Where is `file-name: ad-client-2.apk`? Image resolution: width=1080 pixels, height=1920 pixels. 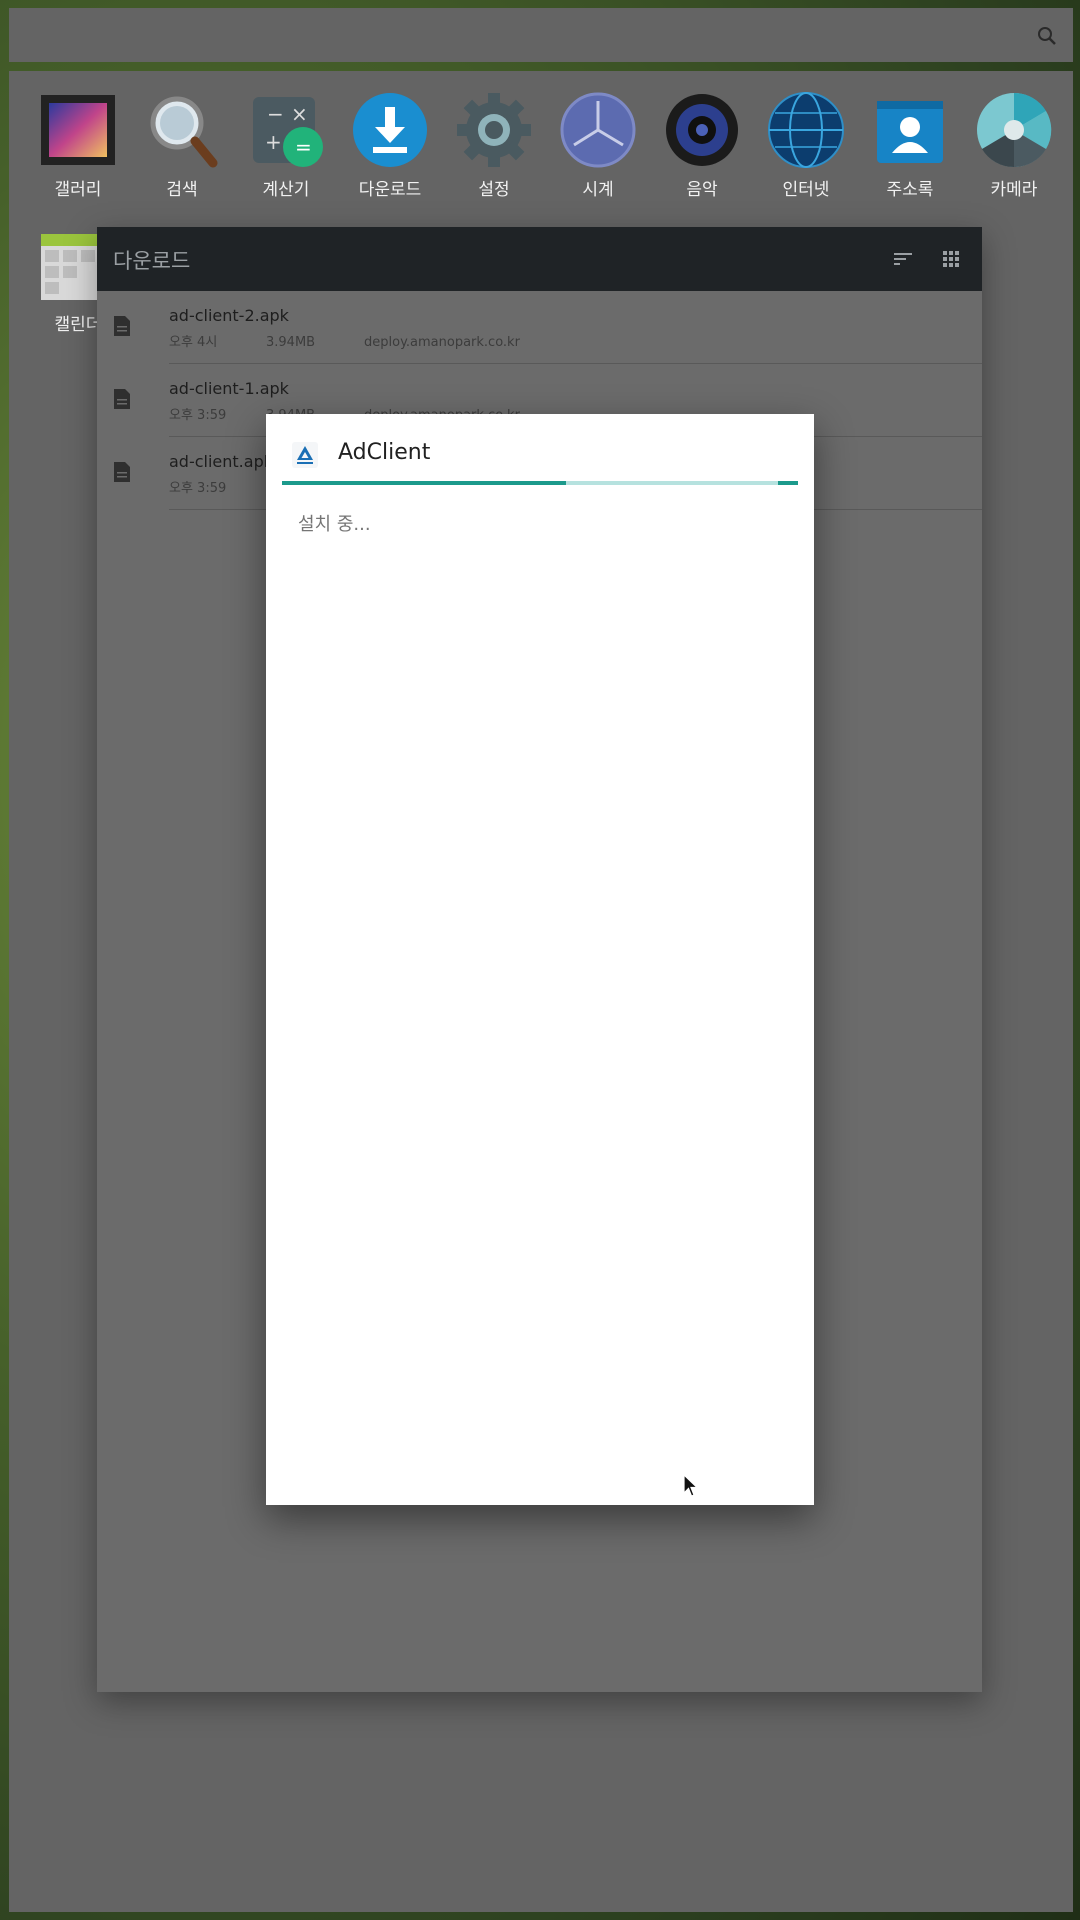 file-name: ad-client-2.apk is located at coordinates (229, 315).